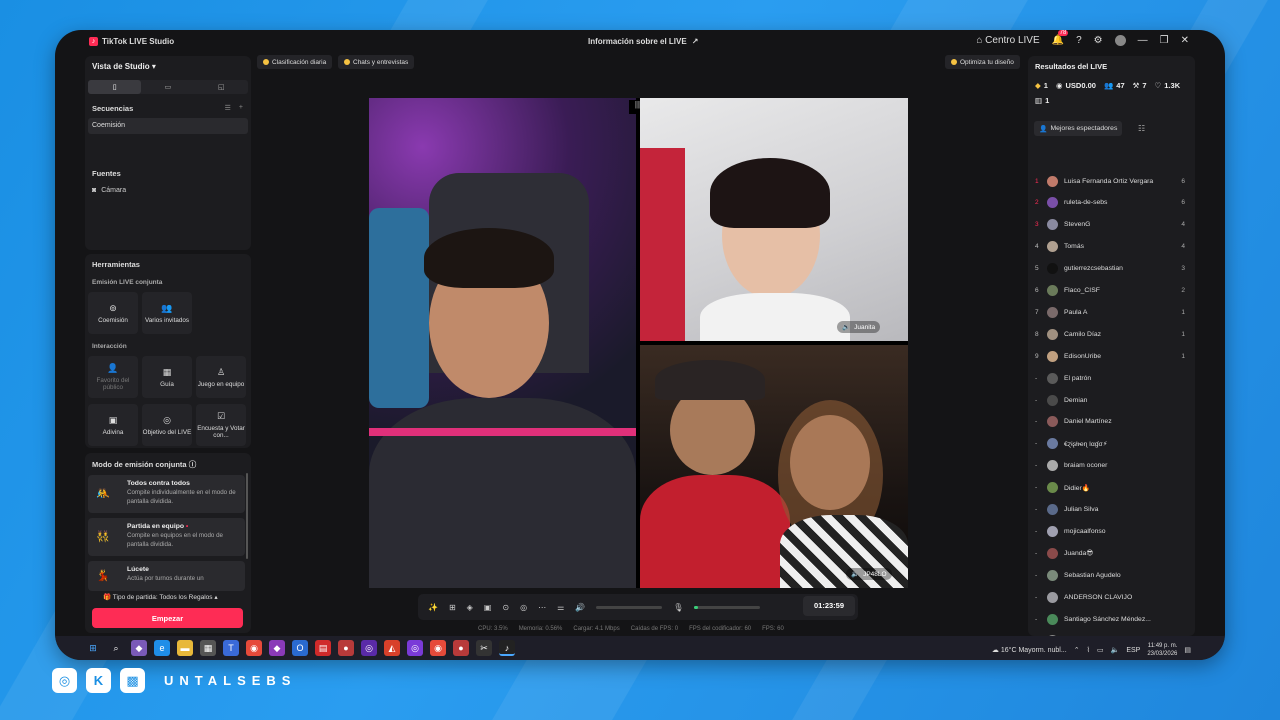 The height and width of the screenshot is (720, 1280). Describe the element at coordinates (167, 377) in the screenshot. I see `tool-guide: ▦ Guía` at that location.